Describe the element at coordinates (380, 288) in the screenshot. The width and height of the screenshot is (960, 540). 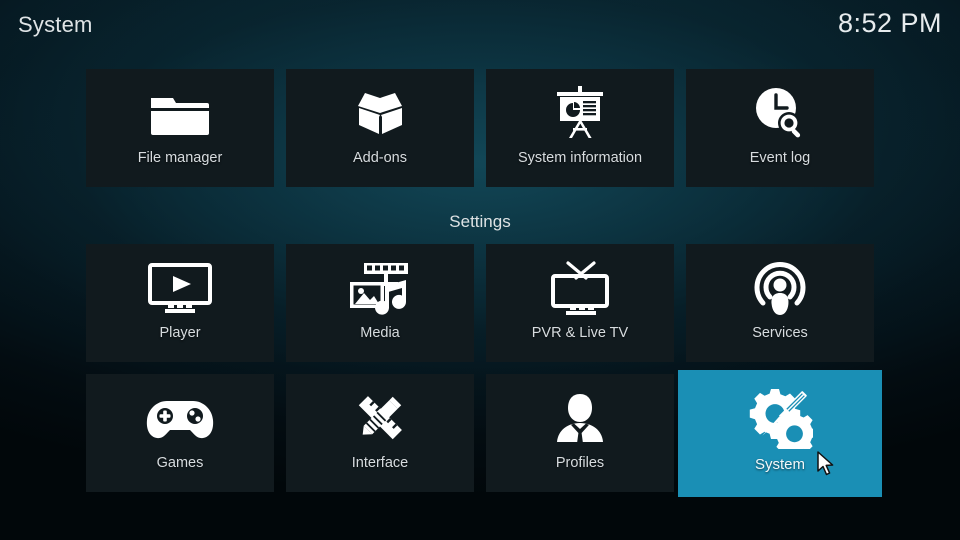
I see `film-photo-music-icon` at that location.